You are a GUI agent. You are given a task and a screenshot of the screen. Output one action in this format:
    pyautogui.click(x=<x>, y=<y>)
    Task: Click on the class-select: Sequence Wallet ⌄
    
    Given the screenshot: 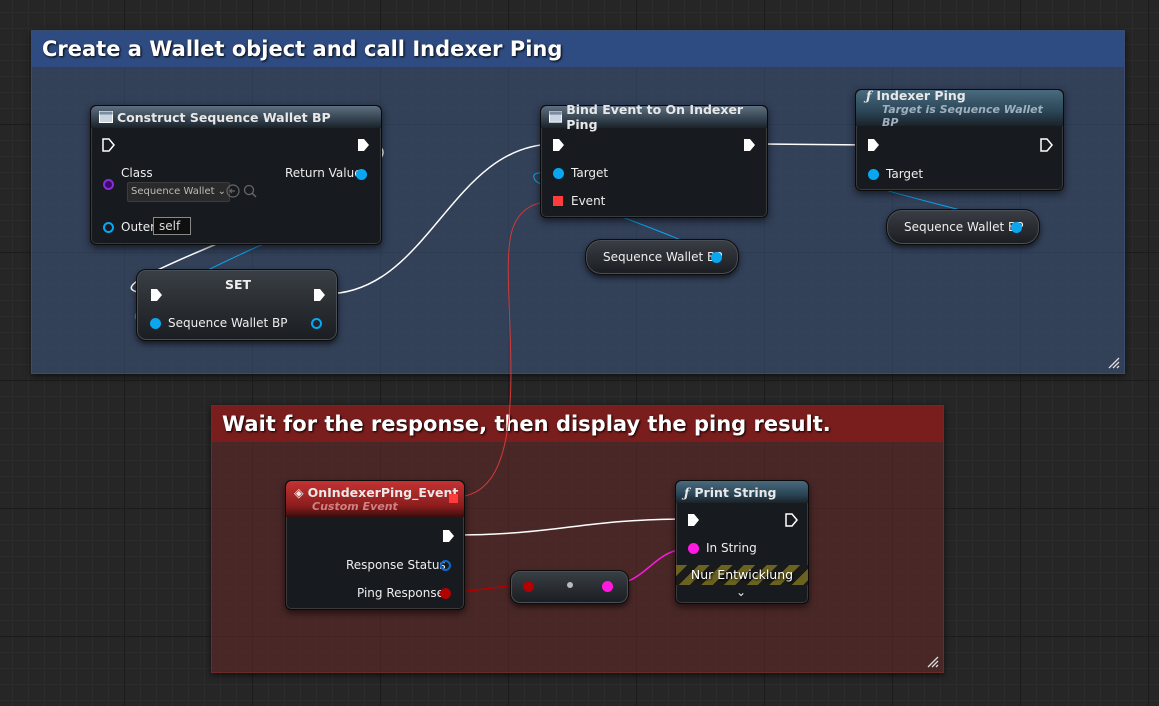 What is the action you would take?
    pyautogui.click(x=178, y=192)
    